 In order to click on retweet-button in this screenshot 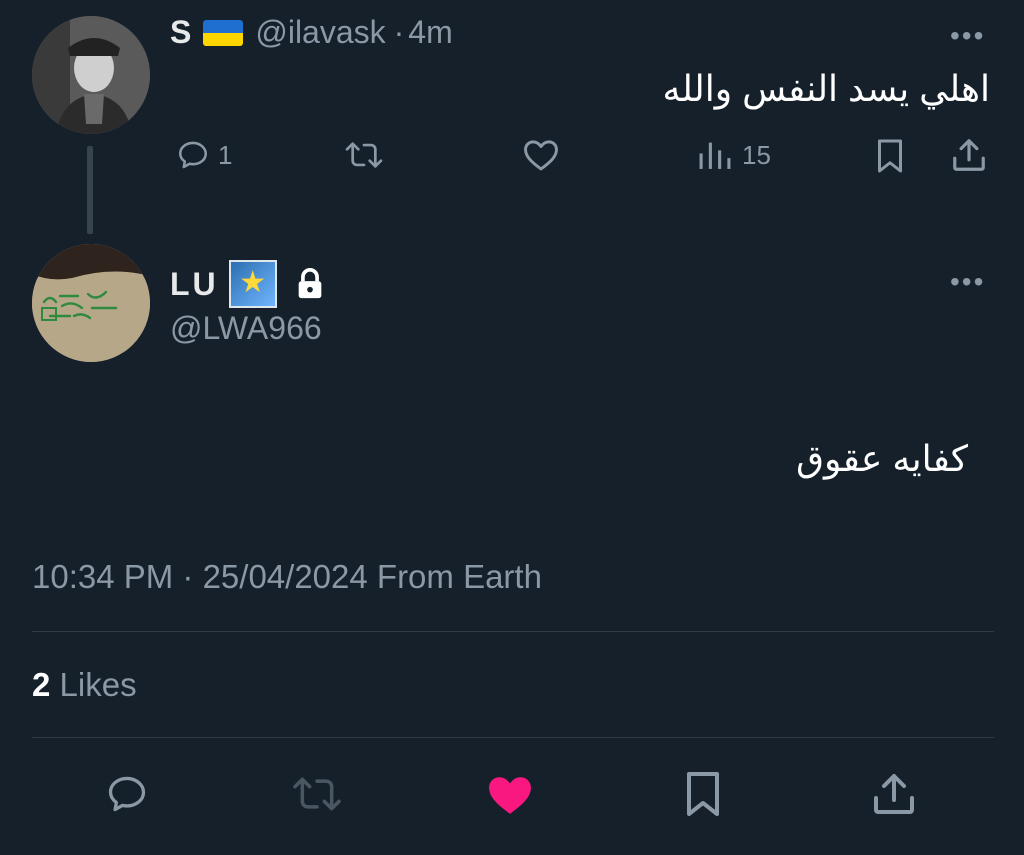, I will do `click(364, 155)`.